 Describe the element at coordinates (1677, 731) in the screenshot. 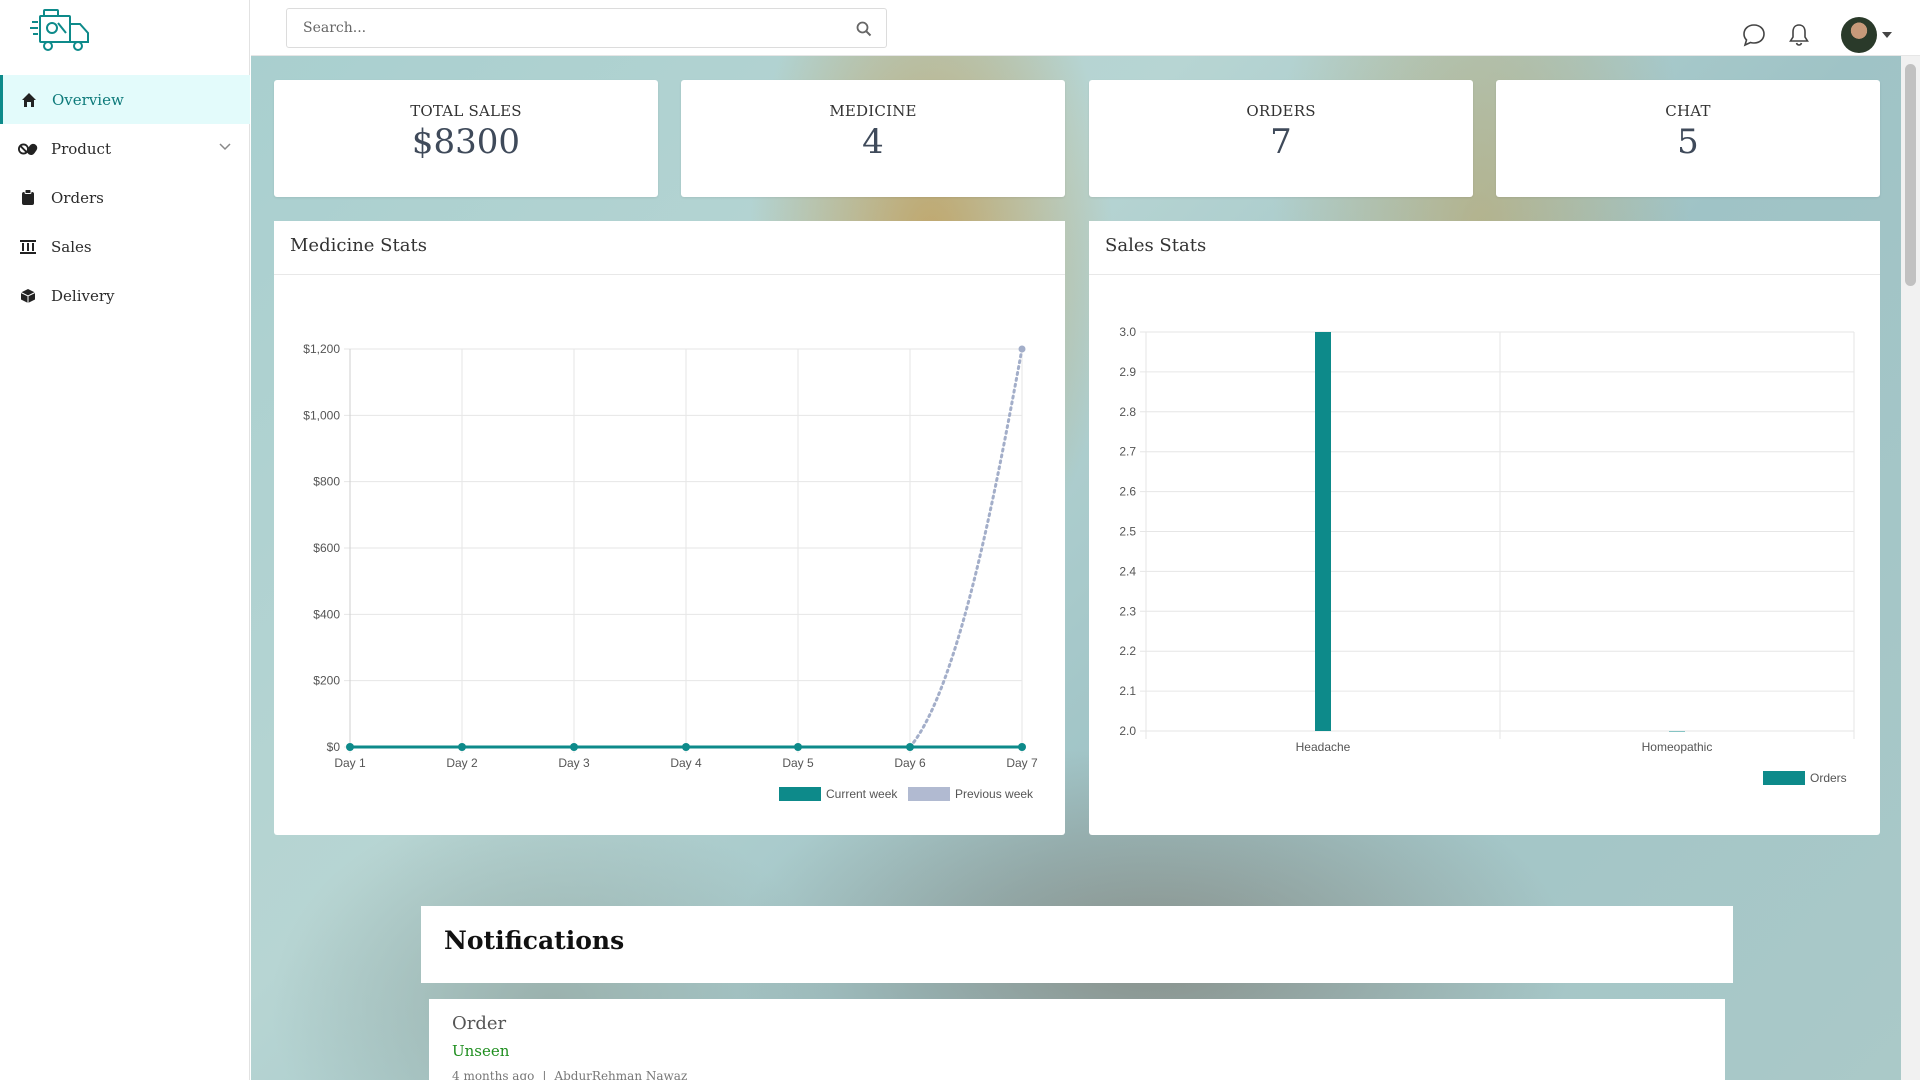

I see `bar-homeopathic` at that location.